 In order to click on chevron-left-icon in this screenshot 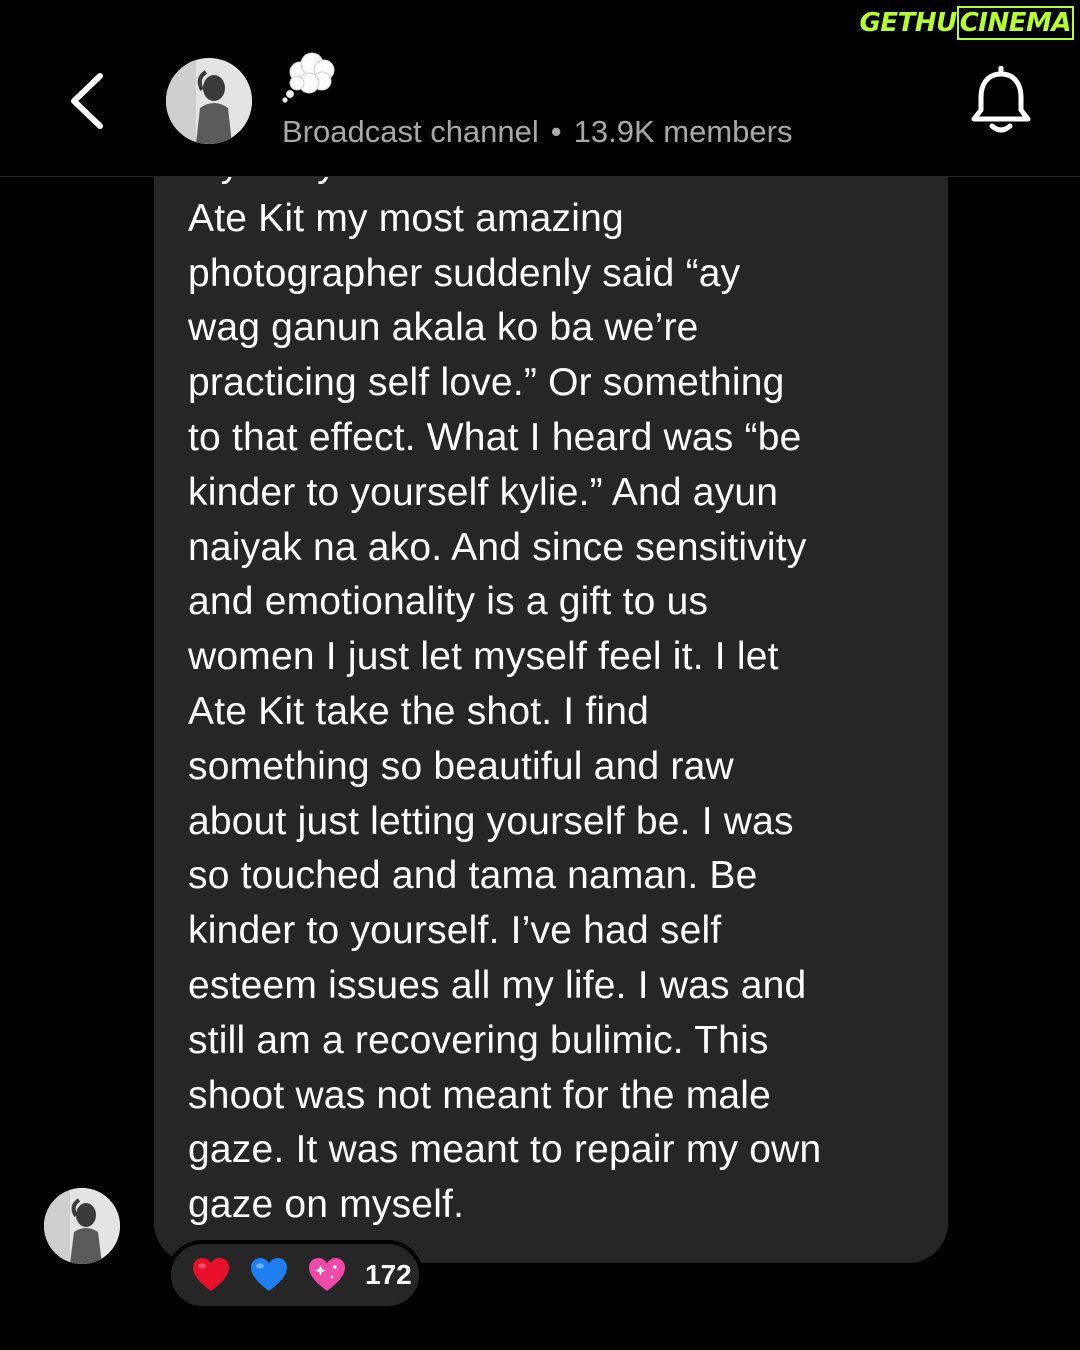, I will do `click(87, 101)`.